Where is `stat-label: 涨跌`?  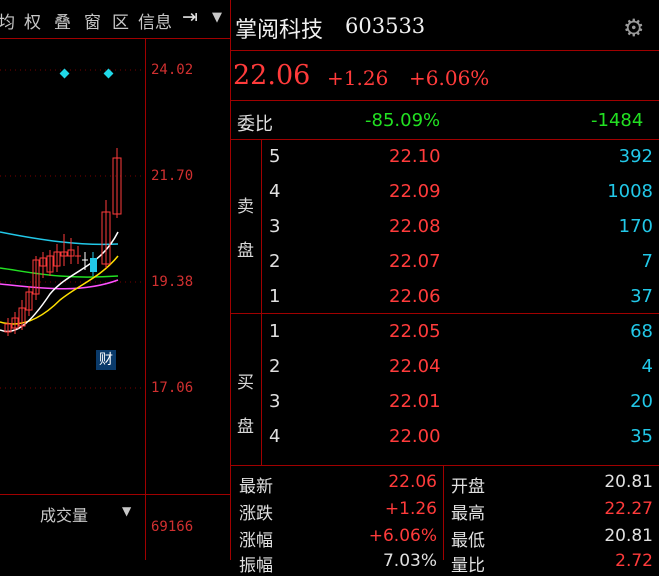
stat-label: 涨跌 is located at coordinates (256, 514).